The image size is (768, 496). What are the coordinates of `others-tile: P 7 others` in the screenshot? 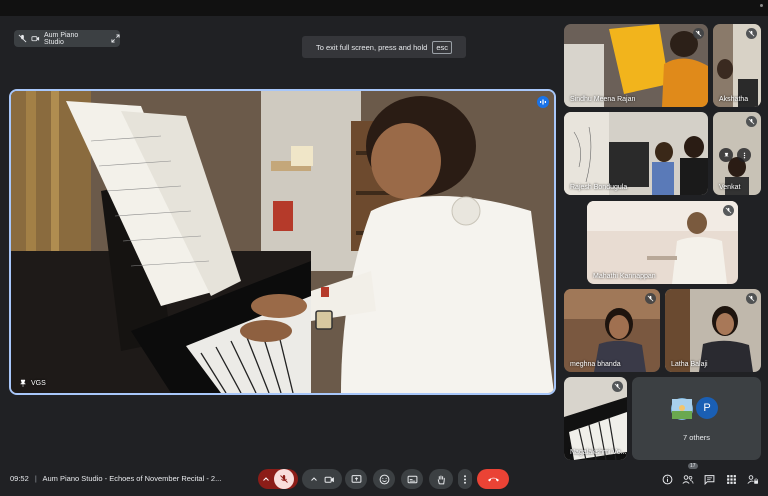 It's located at (696, 418).